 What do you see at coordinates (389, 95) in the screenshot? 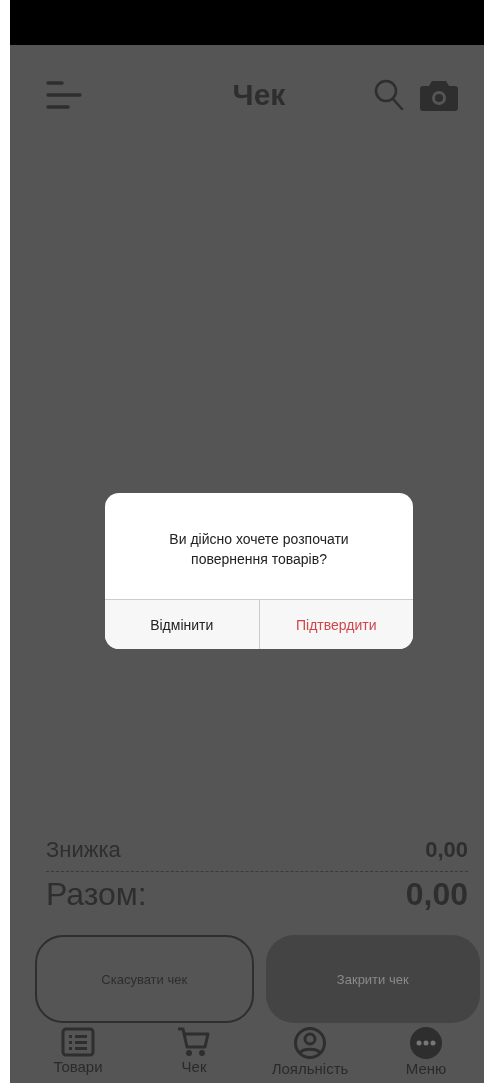
I see `search-icon` at bounding box center [389, 95].